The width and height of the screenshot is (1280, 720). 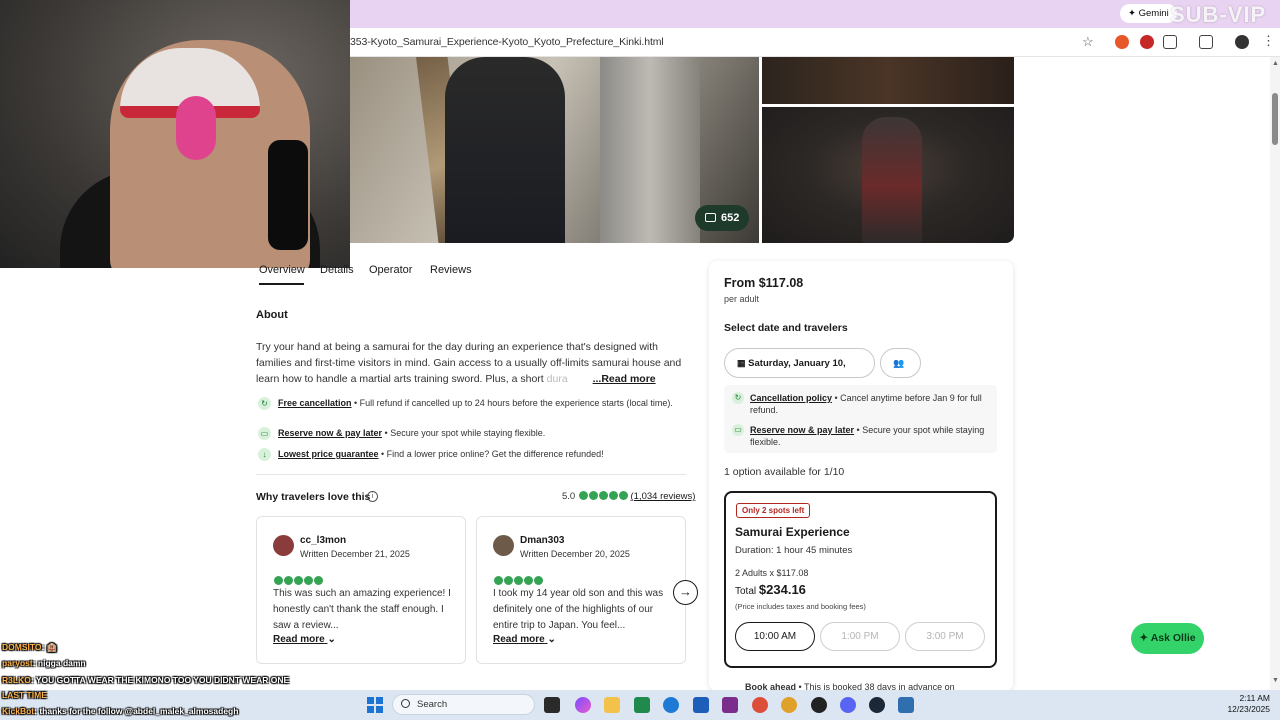 What do you see at coordinates (337, 270) in the screenshot?
I see `tab-details: Details` at bounding box center [337, 270].